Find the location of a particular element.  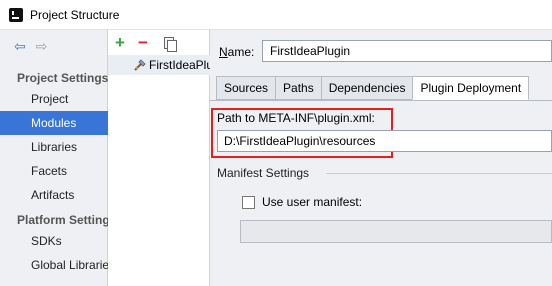

sidebar-item-libraries: Libraries is located at coordinates (54, 147).